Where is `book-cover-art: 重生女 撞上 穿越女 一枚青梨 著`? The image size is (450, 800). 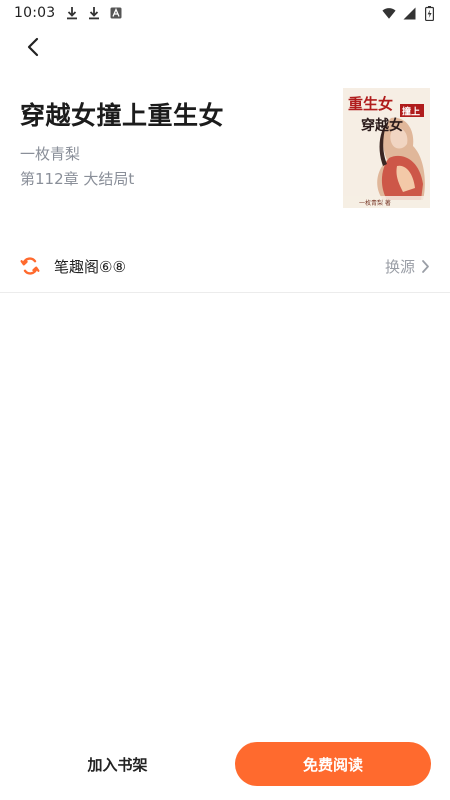 book-cover-art: 重生女 撞上 穿越女 一枚青梨 著 is located at coordinates (386, 148).